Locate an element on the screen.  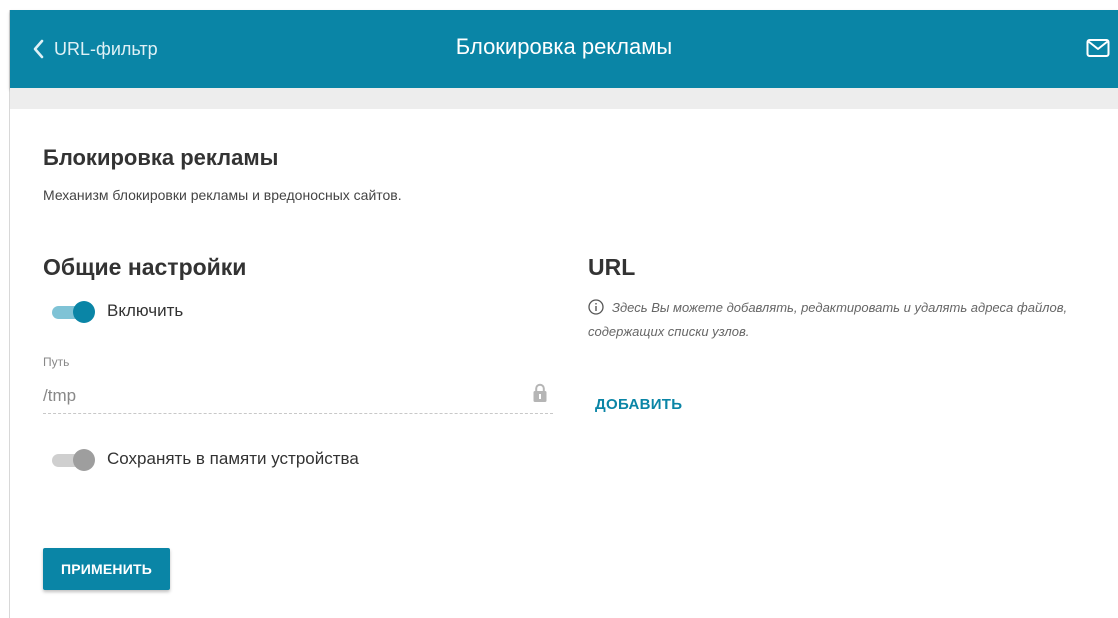
add-url-button: ДОБАВИТЬ is located at coordinates (638, 404).